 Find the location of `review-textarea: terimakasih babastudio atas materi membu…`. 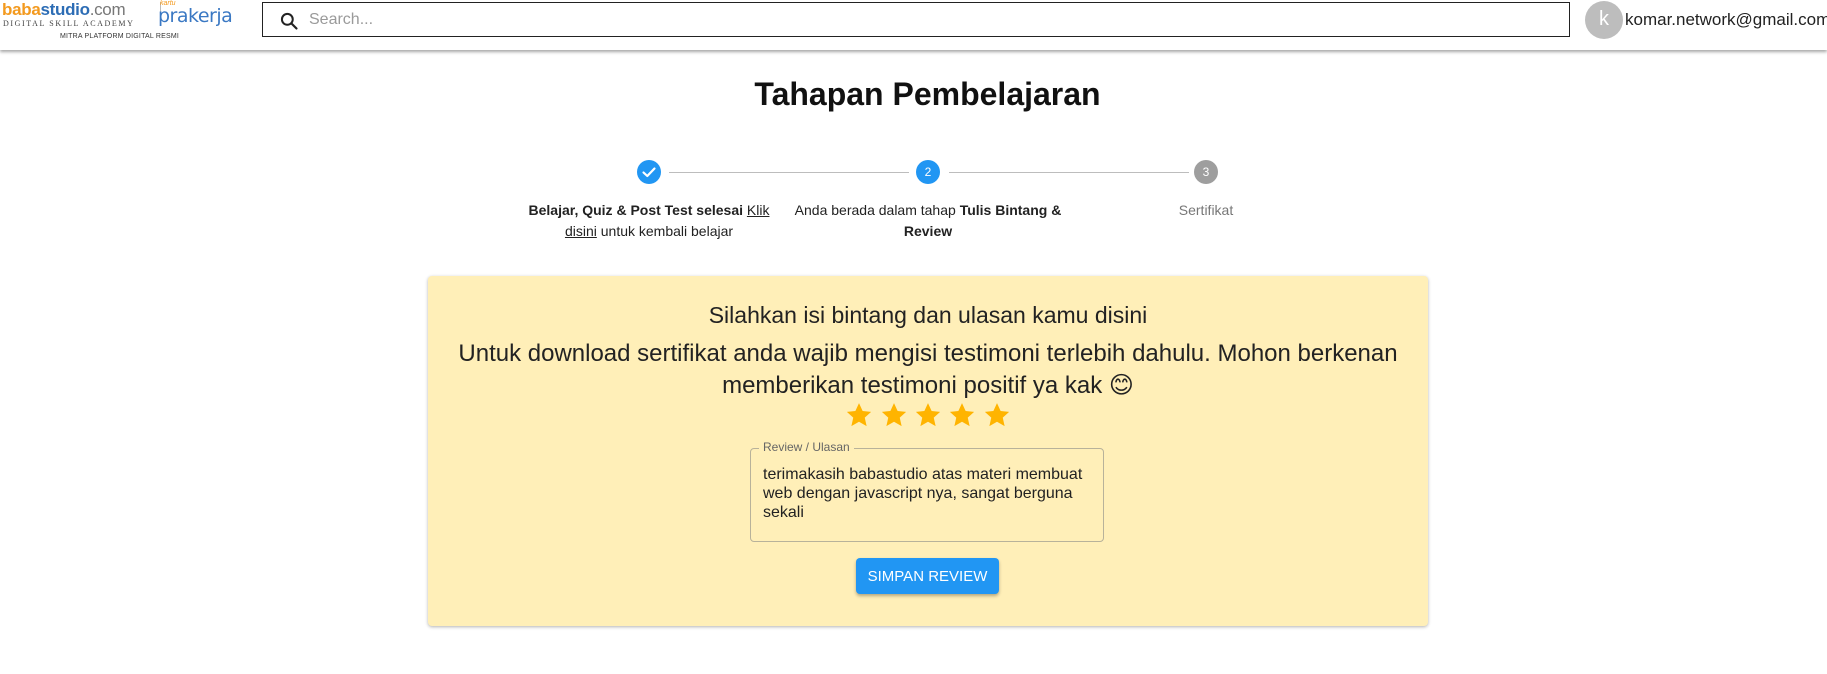

review-textarea: terimakasih babastudio atas materi membu… is located at coordinates (928, 500).